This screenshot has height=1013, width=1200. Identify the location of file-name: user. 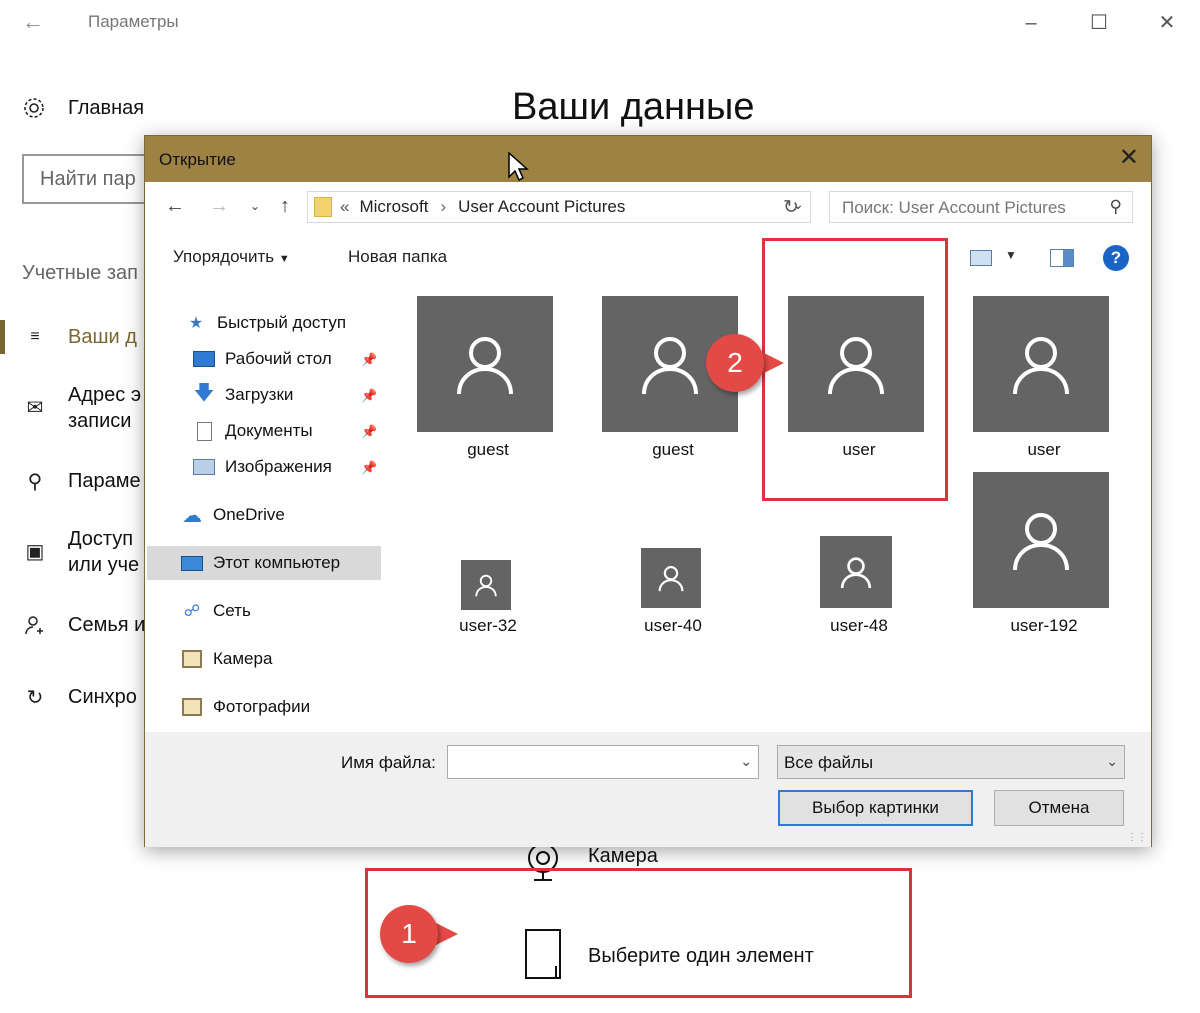
(1044, 449).